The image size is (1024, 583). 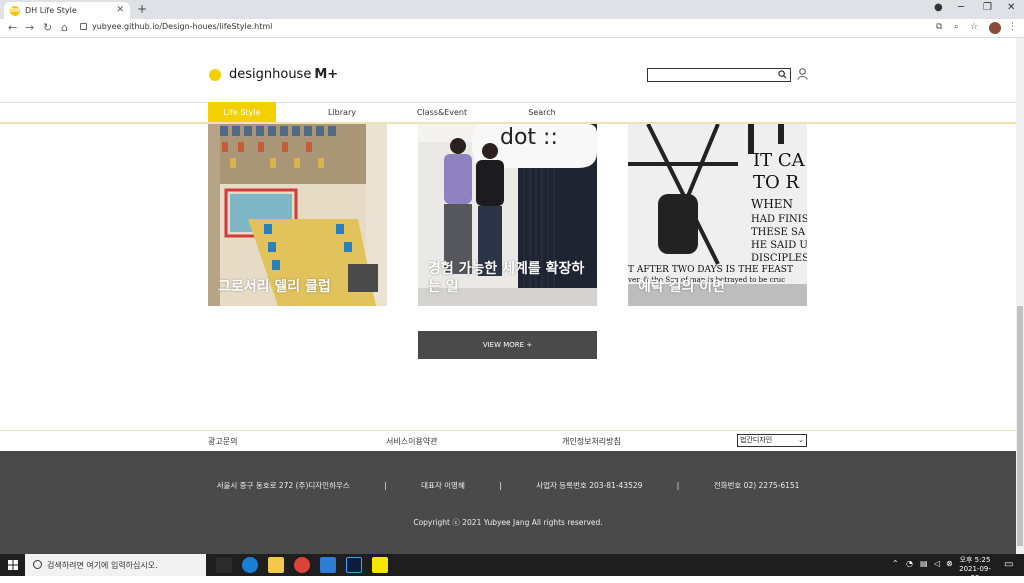 I want to click on tray-security-icon: ⊗, so click(x=949, y=563).